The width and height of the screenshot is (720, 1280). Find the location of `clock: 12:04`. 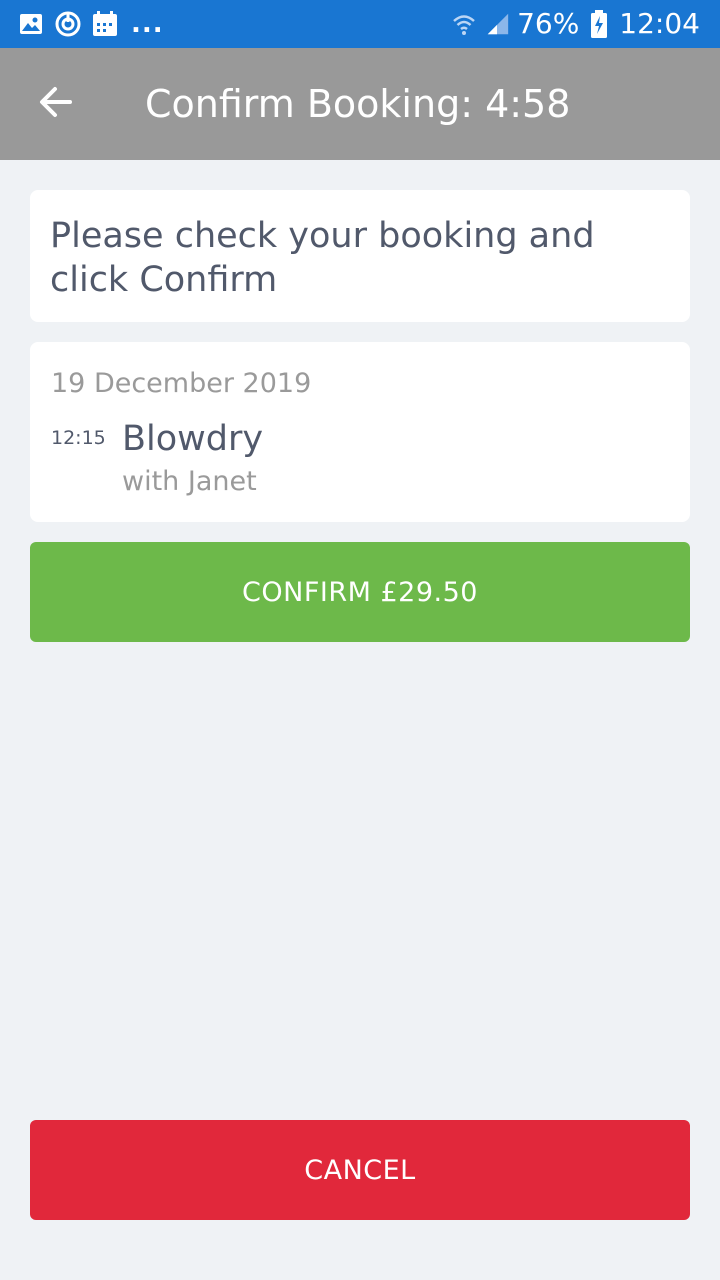

clock: 12:04 is located at coordinates (659, 23).